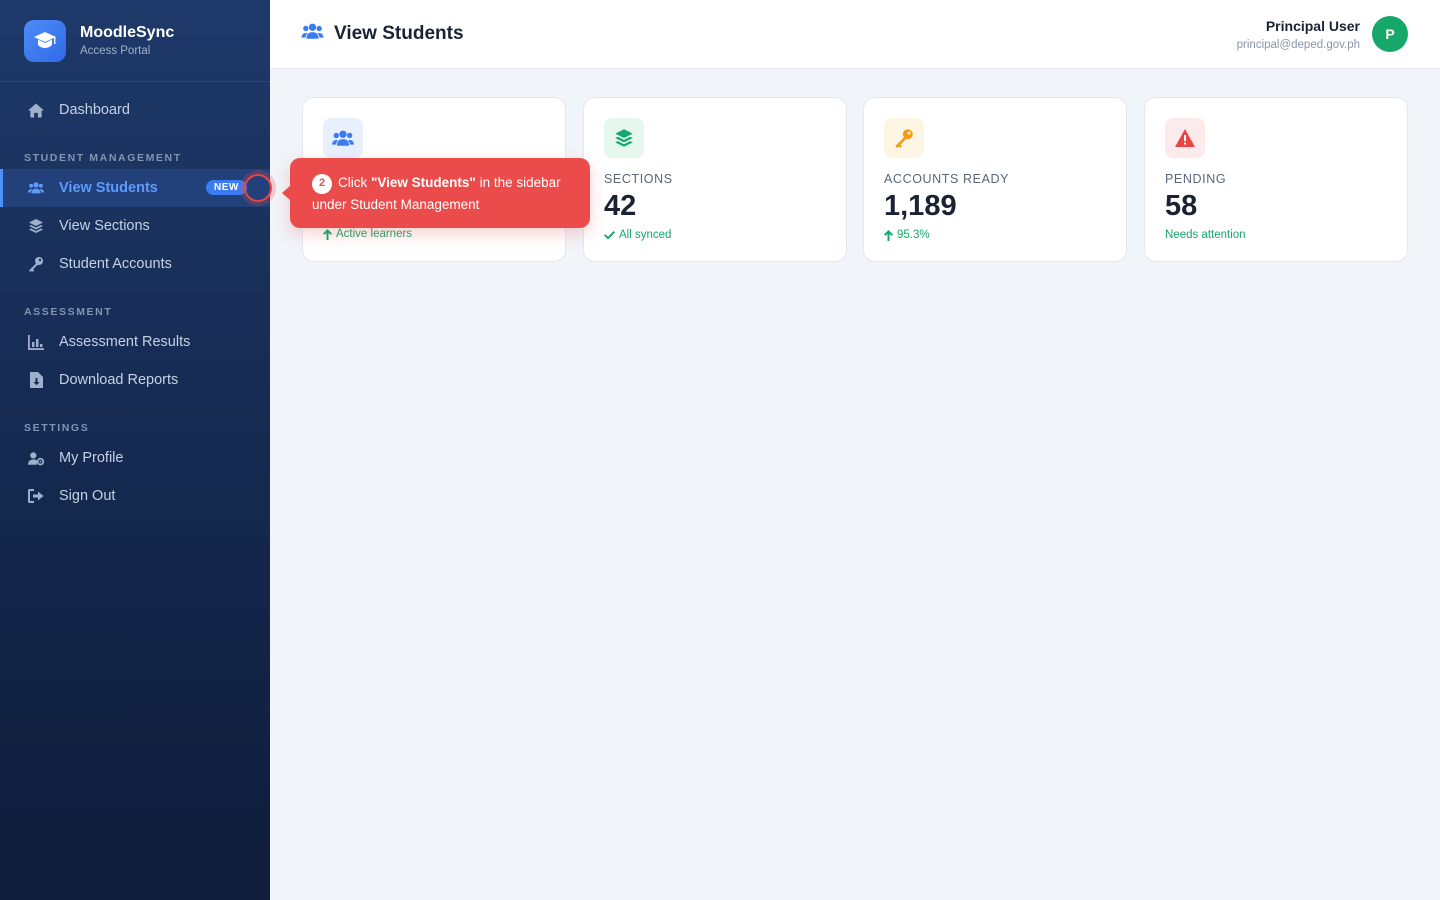 The height and width of the screenshot is (900, 1440). Describe the element at coordinates (354, 182) in the screenshot. I see `tooltip-prefix: Click` at that location.